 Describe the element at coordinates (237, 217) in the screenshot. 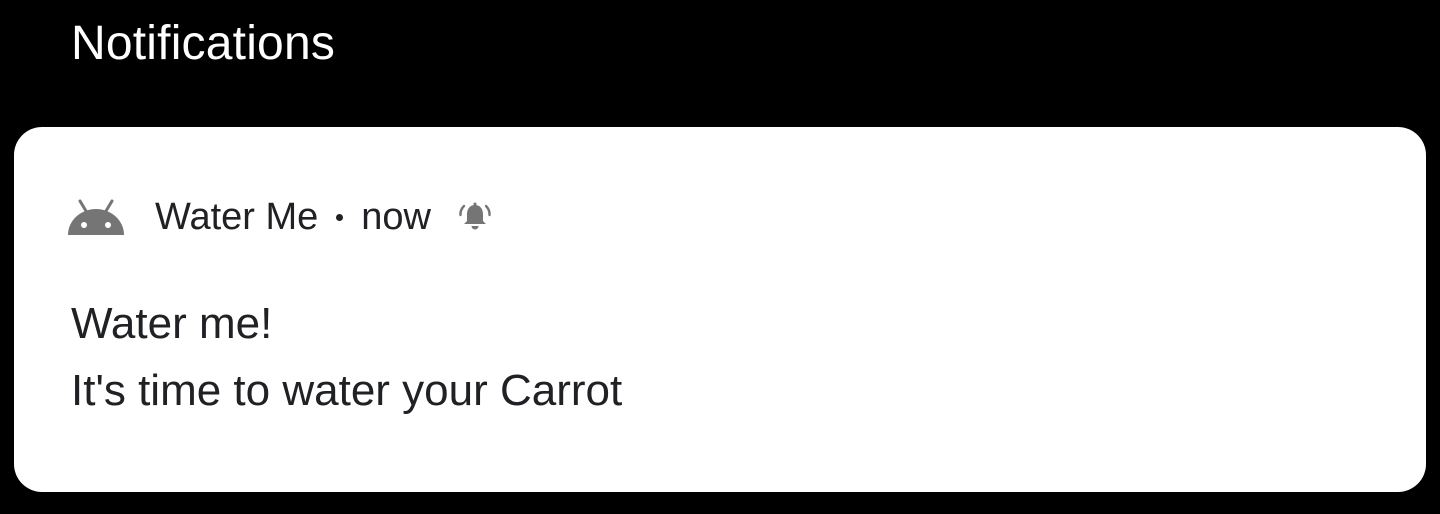

I see `app-name: Water Me` at that location.